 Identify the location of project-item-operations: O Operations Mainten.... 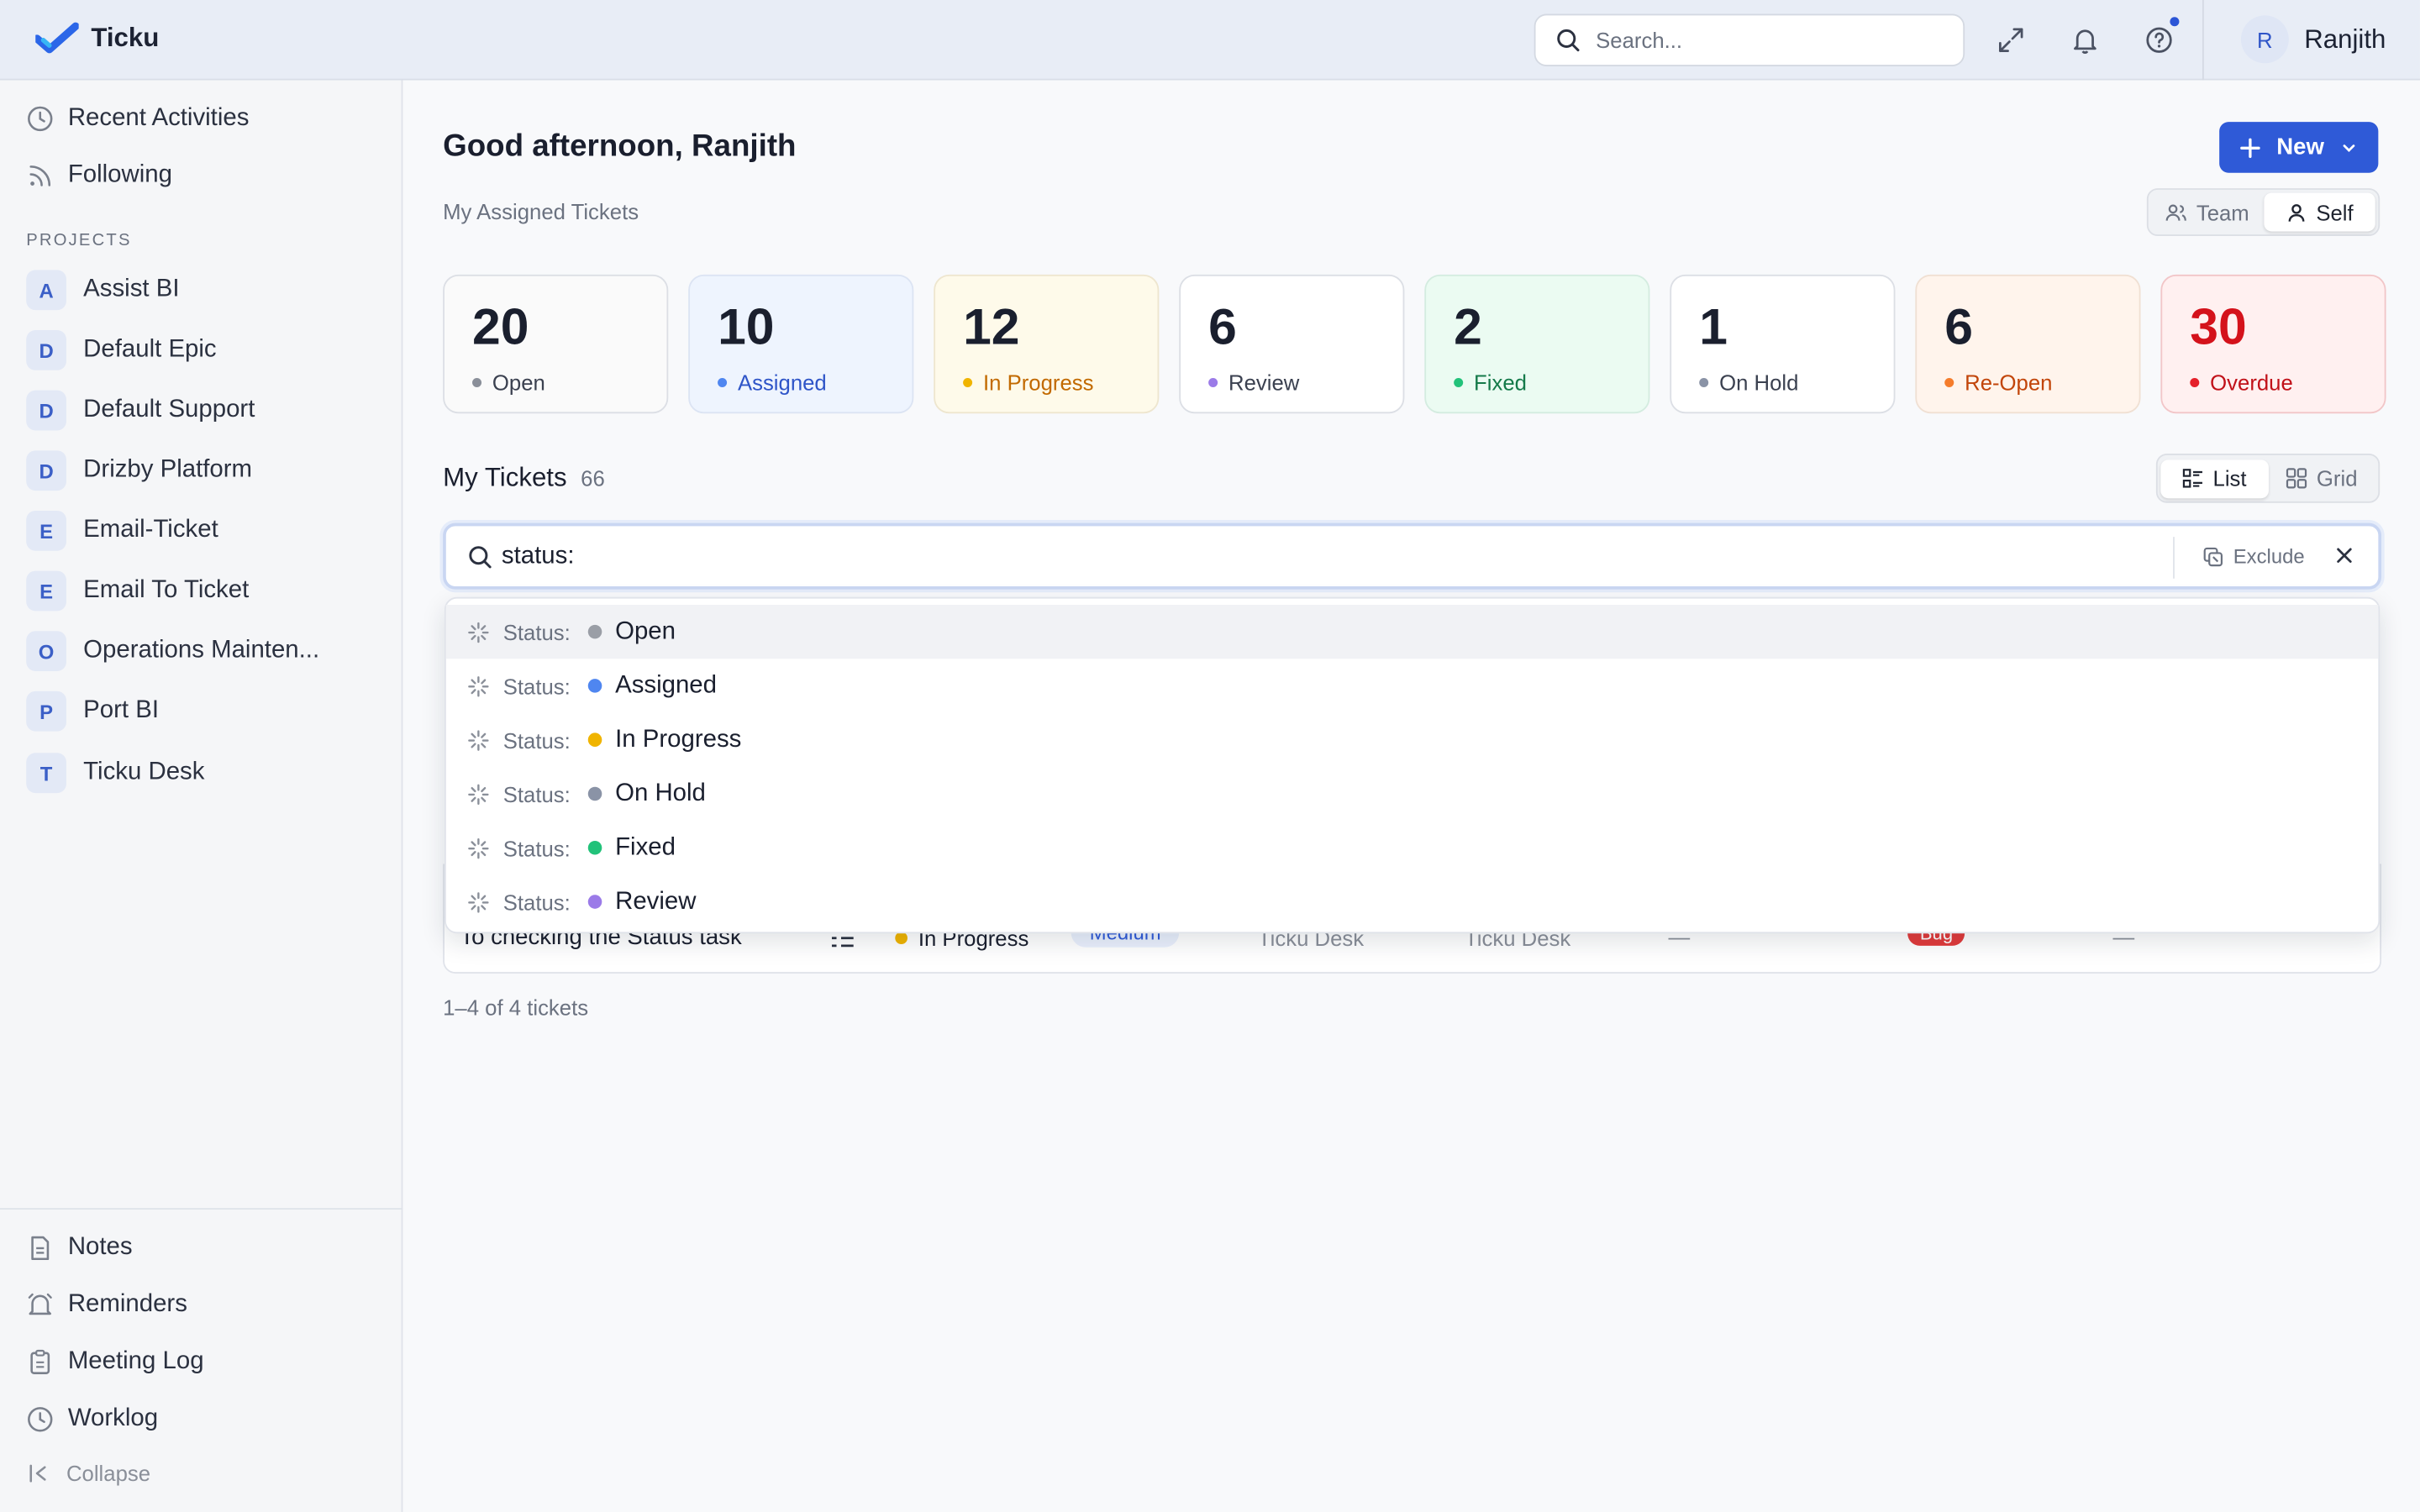
(172, 651).